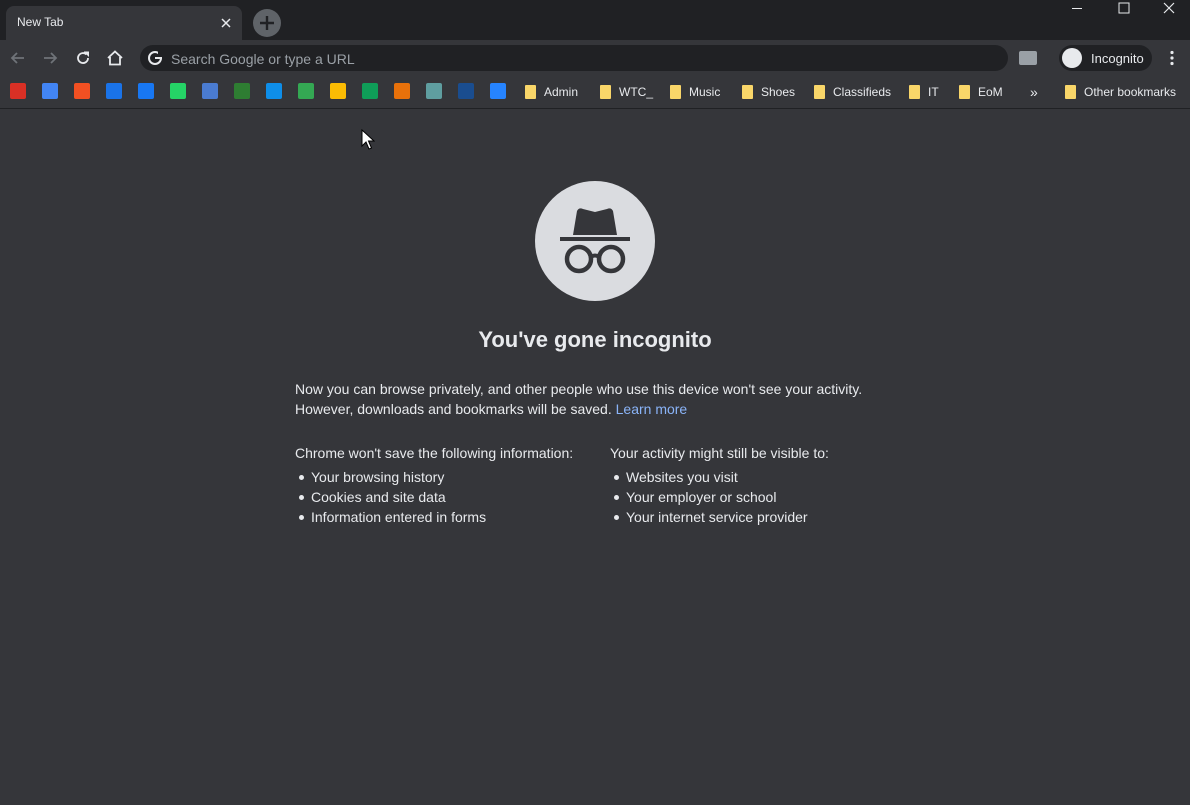 The image size is (1190, 805). What do you see at coordinates (274, 91) in the screenshot?
I see `teamviewer-icon` at bounding box center [274, 91].